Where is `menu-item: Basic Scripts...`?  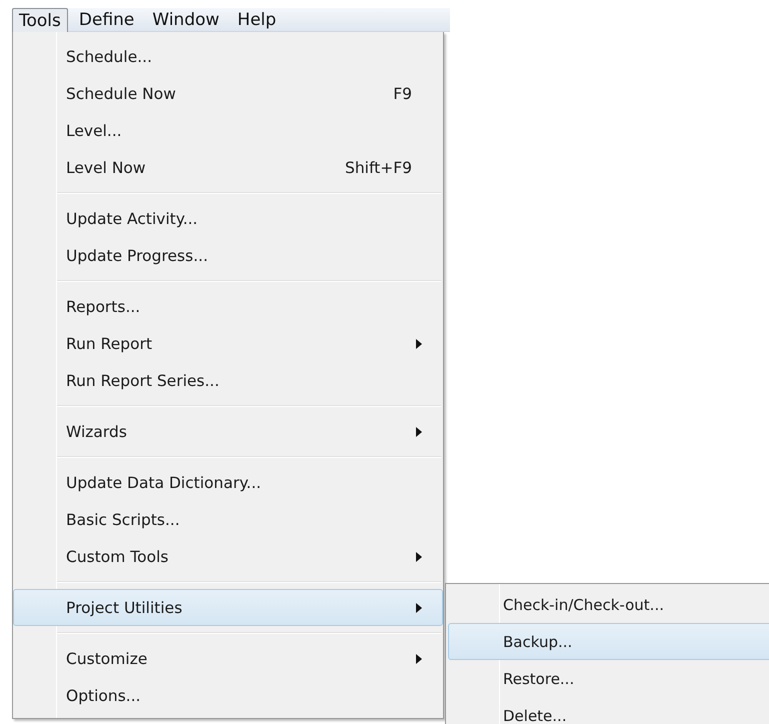
menu-item: Basic Scripts... is located at coordinates (228, 519).